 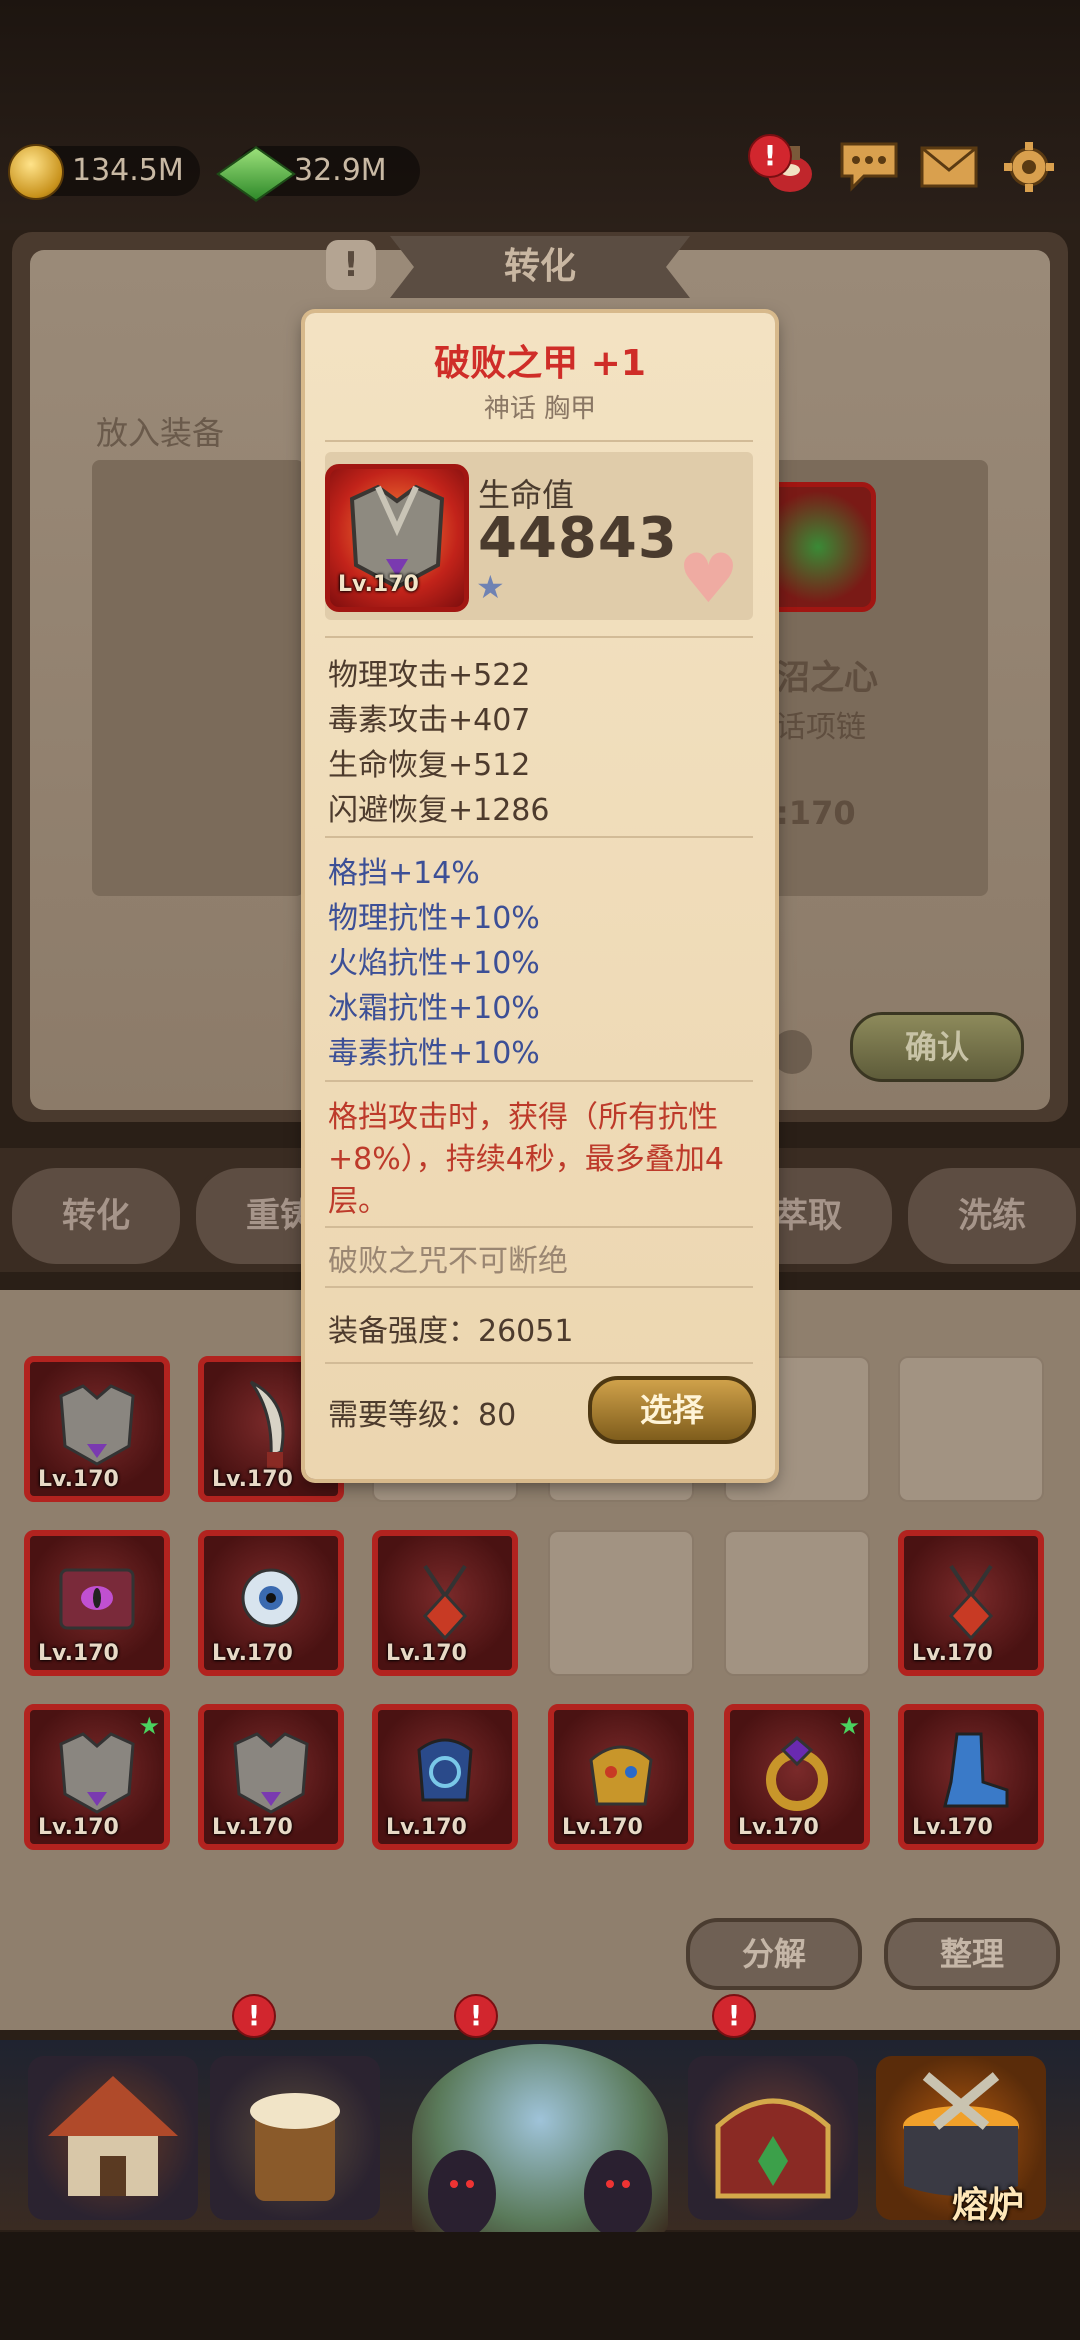 I want to click on book-icon, so click(x=97, y=1598).